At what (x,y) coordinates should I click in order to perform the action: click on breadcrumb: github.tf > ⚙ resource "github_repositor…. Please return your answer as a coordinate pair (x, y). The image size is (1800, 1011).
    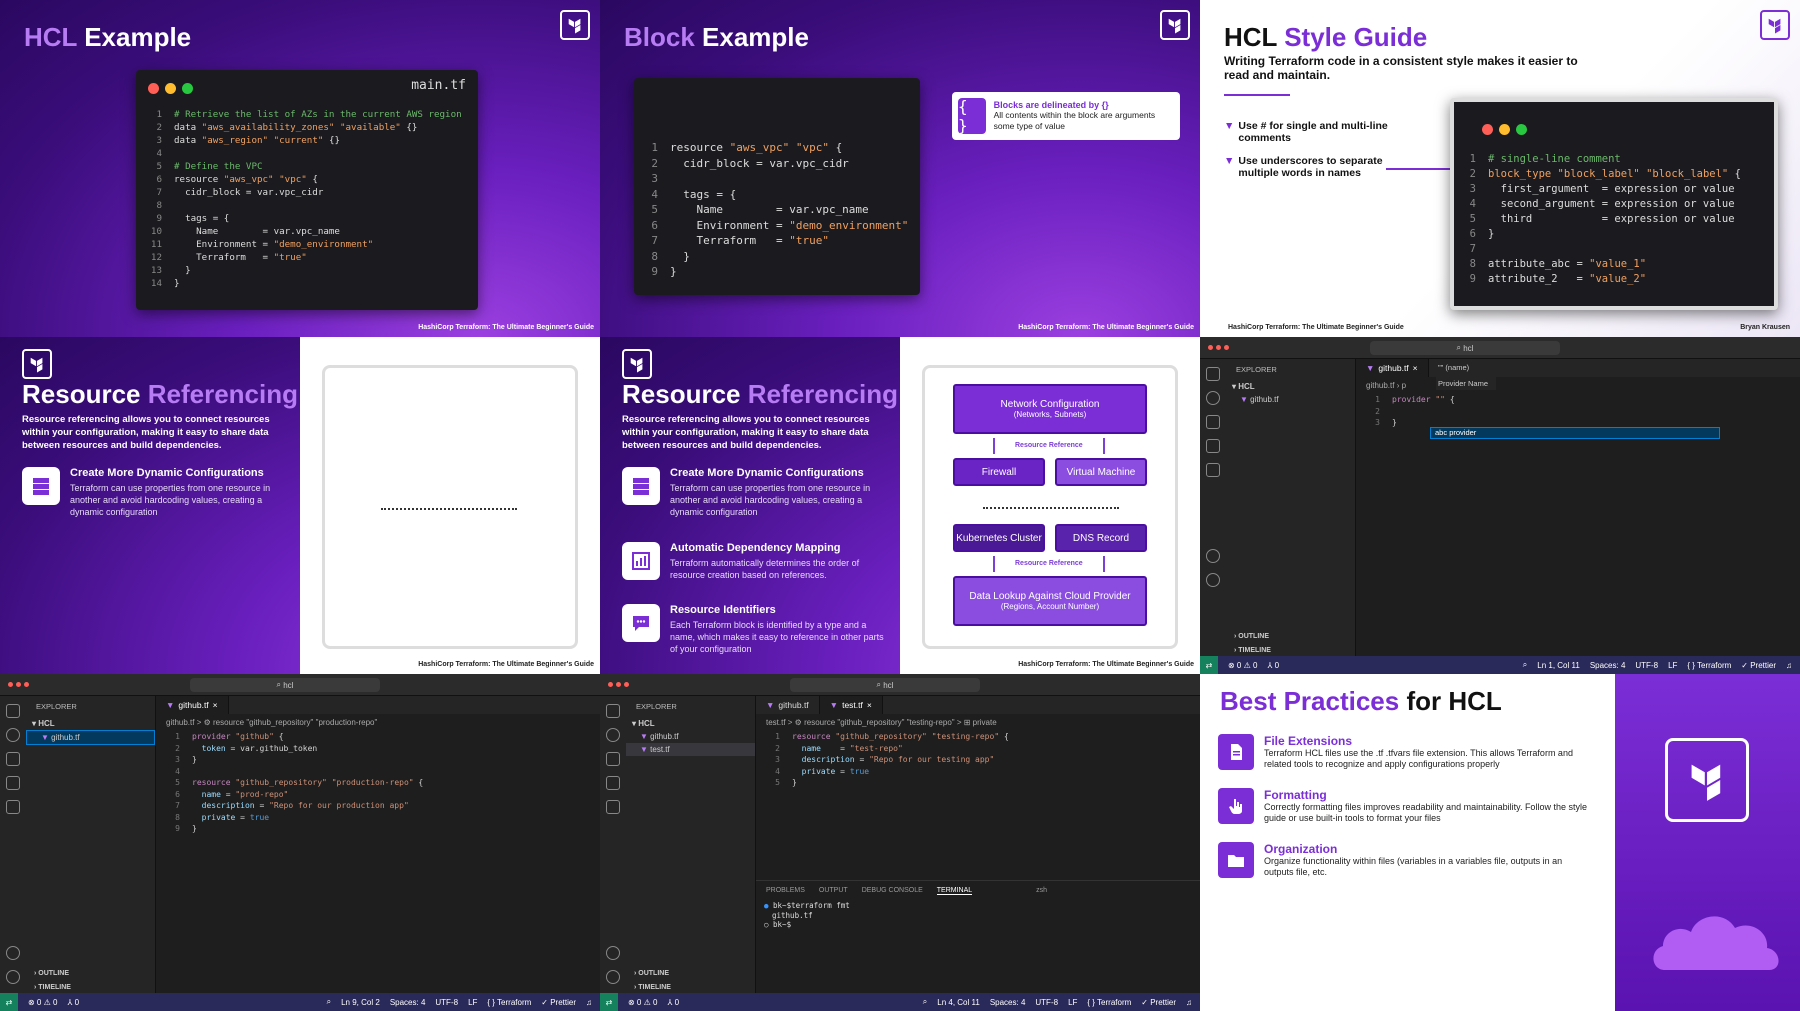
    Looking at the image, I should click on (378, 722).